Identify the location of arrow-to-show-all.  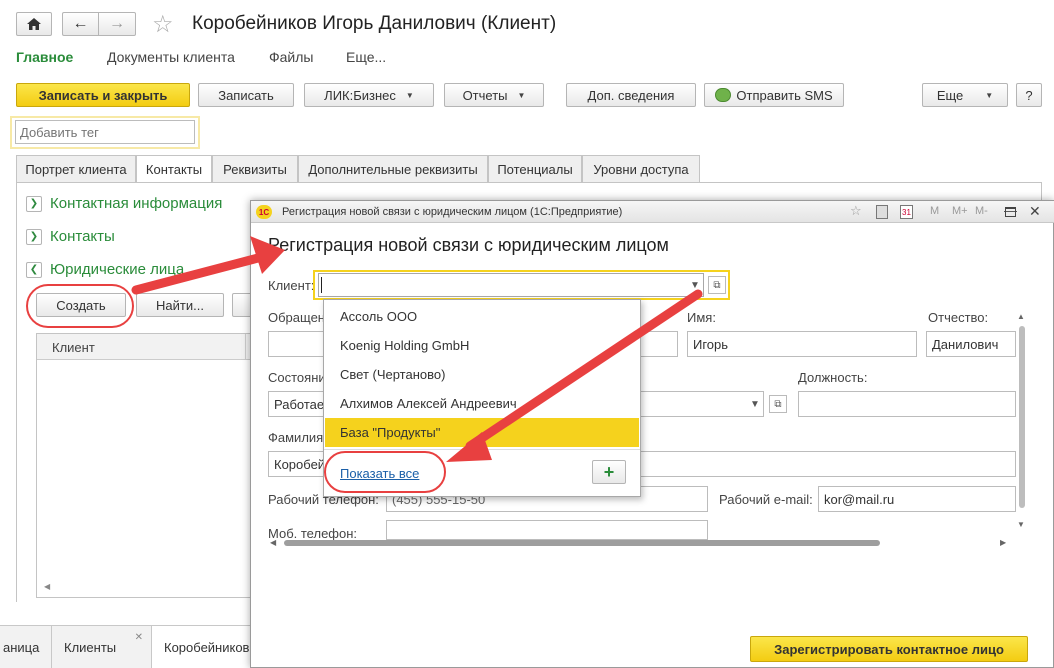
(584, 370).